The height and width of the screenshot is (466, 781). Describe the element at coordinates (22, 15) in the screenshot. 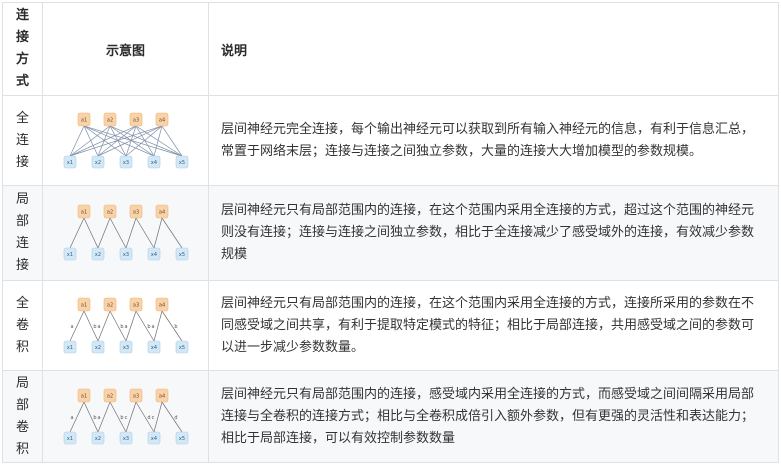

I see `header-char: 连` at that location.